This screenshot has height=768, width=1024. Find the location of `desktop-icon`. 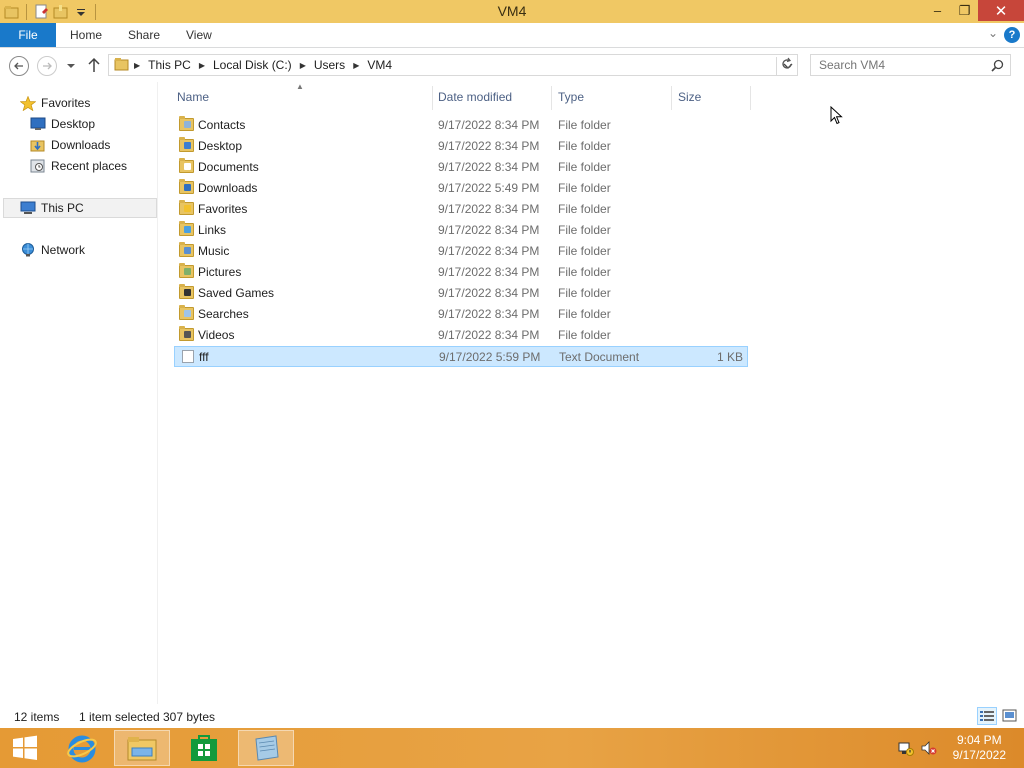

desktop-icon is located at coordinates (38, 124).